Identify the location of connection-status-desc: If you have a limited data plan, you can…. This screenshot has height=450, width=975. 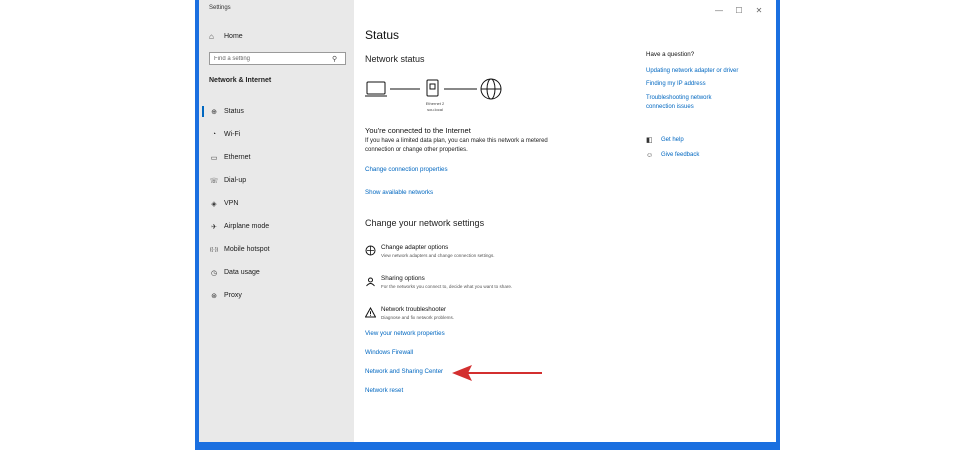
(456, 145).